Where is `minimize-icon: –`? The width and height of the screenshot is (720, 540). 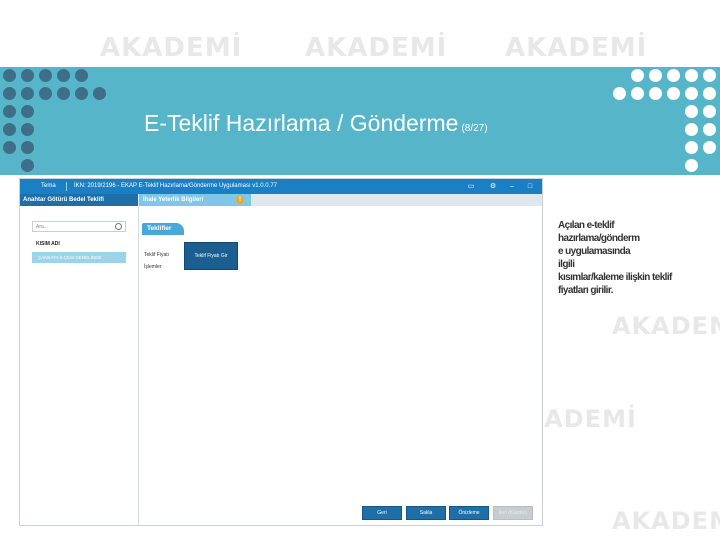 minimize-icon: – is located at coordinates (512, 186).